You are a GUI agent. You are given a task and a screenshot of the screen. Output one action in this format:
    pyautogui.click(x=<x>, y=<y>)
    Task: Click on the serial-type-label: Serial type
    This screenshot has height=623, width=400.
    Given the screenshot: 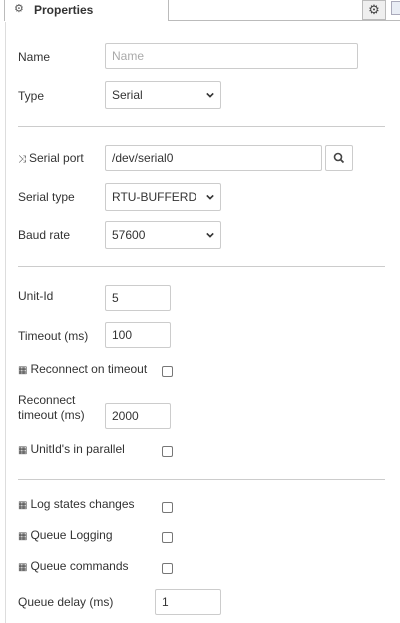 What is the action you would take?
    pyautogui.click(x=46, y=197)
    